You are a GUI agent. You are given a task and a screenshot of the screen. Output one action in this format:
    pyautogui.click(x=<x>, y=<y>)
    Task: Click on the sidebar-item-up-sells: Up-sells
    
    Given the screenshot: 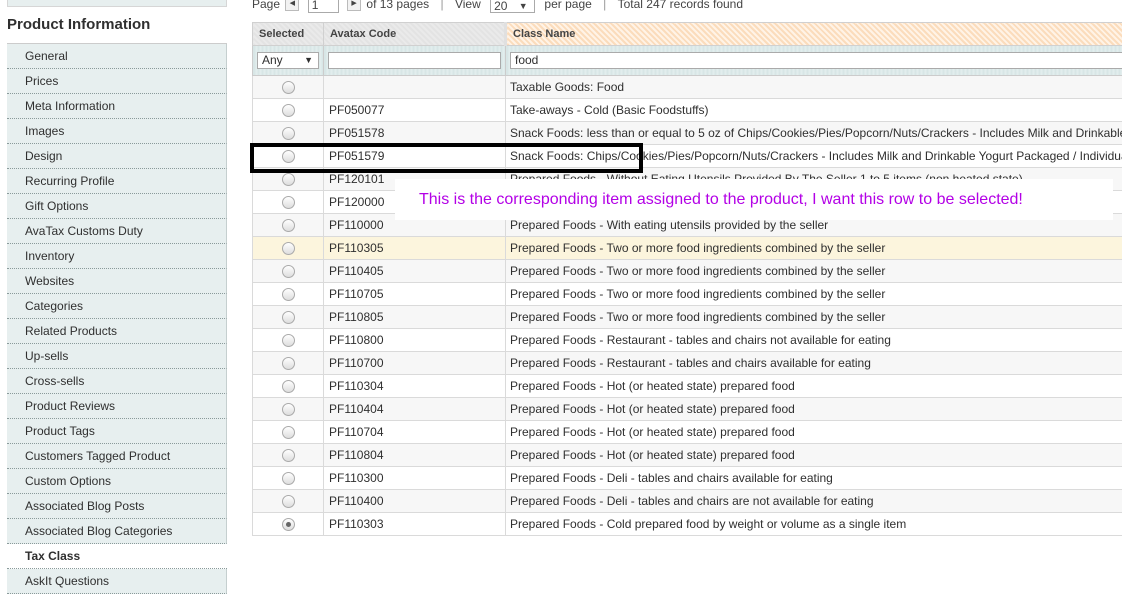 What is the action you would take?
    pyautogui.click(x=117, y=356)
    